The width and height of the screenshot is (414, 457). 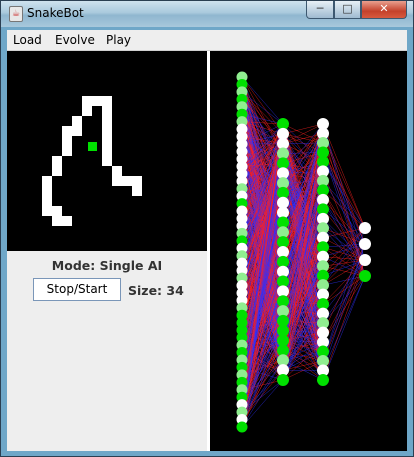 I want to click on minimize-button: ─, so click(x=320, y=10).